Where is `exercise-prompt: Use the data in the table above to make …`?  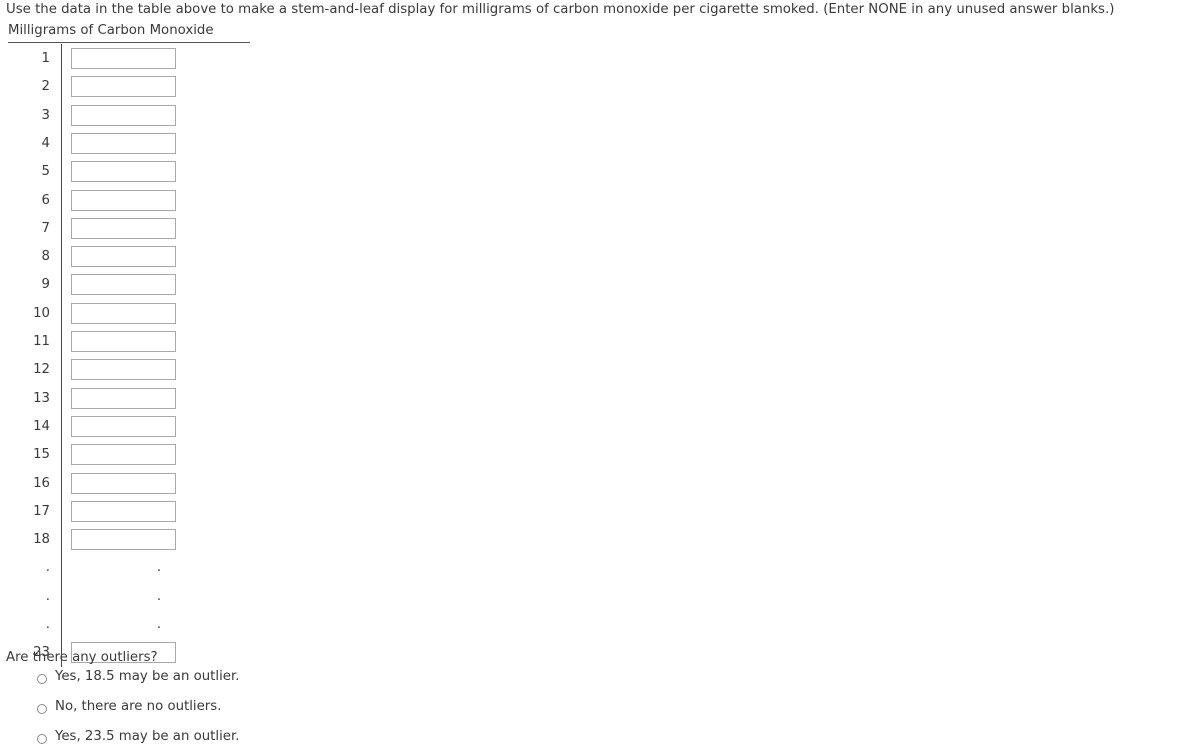
exercise-prompt: Use the data in the table above to make … is located at coordinates (560, 9).